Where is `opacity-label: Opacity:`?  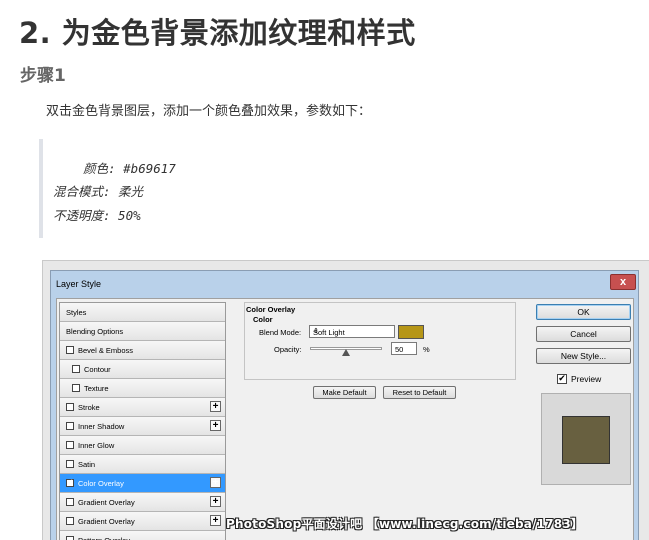
opacity-label: Opacity: is located at coordinates (288, 349).